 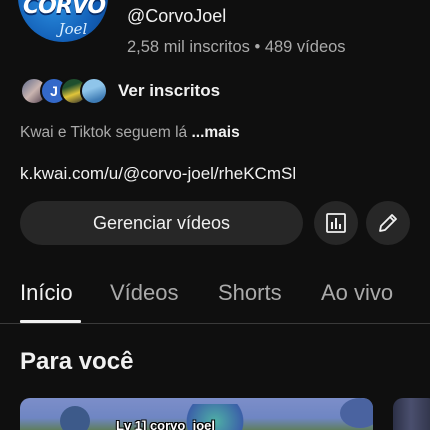 What do you see at coordinates (177, 16) in the screenshot?
I see `channel-handle: @CorvoJoel` at bounding box center [177, 16].